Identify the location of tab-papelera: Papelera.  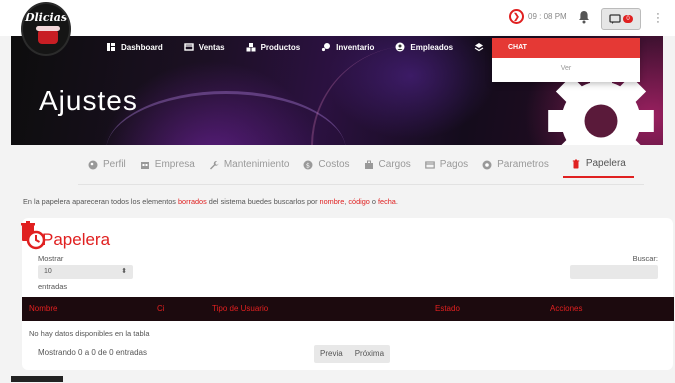
(598, 168).